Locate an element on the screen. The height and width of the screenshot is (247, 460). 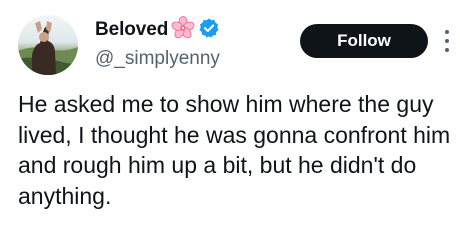
user-handle: @_simplyenny is located at coordinates (157, 59).